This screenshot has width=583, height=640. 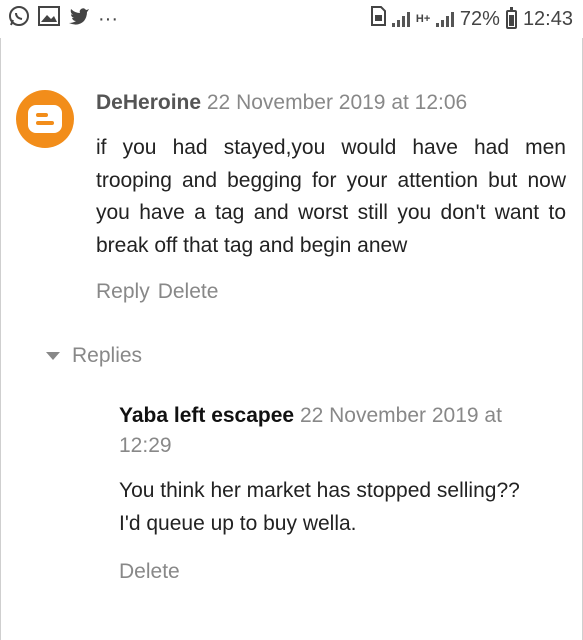 What do you see at coordinates (49, 19) in the screenshot?
I see `image-icon` at bounding box center [49, 19].